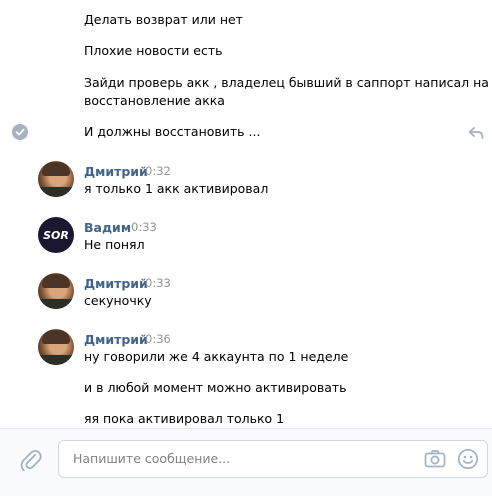 This screenshot has height=496, width=492. What do you see at coordinates (435, 459) in the screenshot?
I see `camera-icon` at bounding box center [435, 459].